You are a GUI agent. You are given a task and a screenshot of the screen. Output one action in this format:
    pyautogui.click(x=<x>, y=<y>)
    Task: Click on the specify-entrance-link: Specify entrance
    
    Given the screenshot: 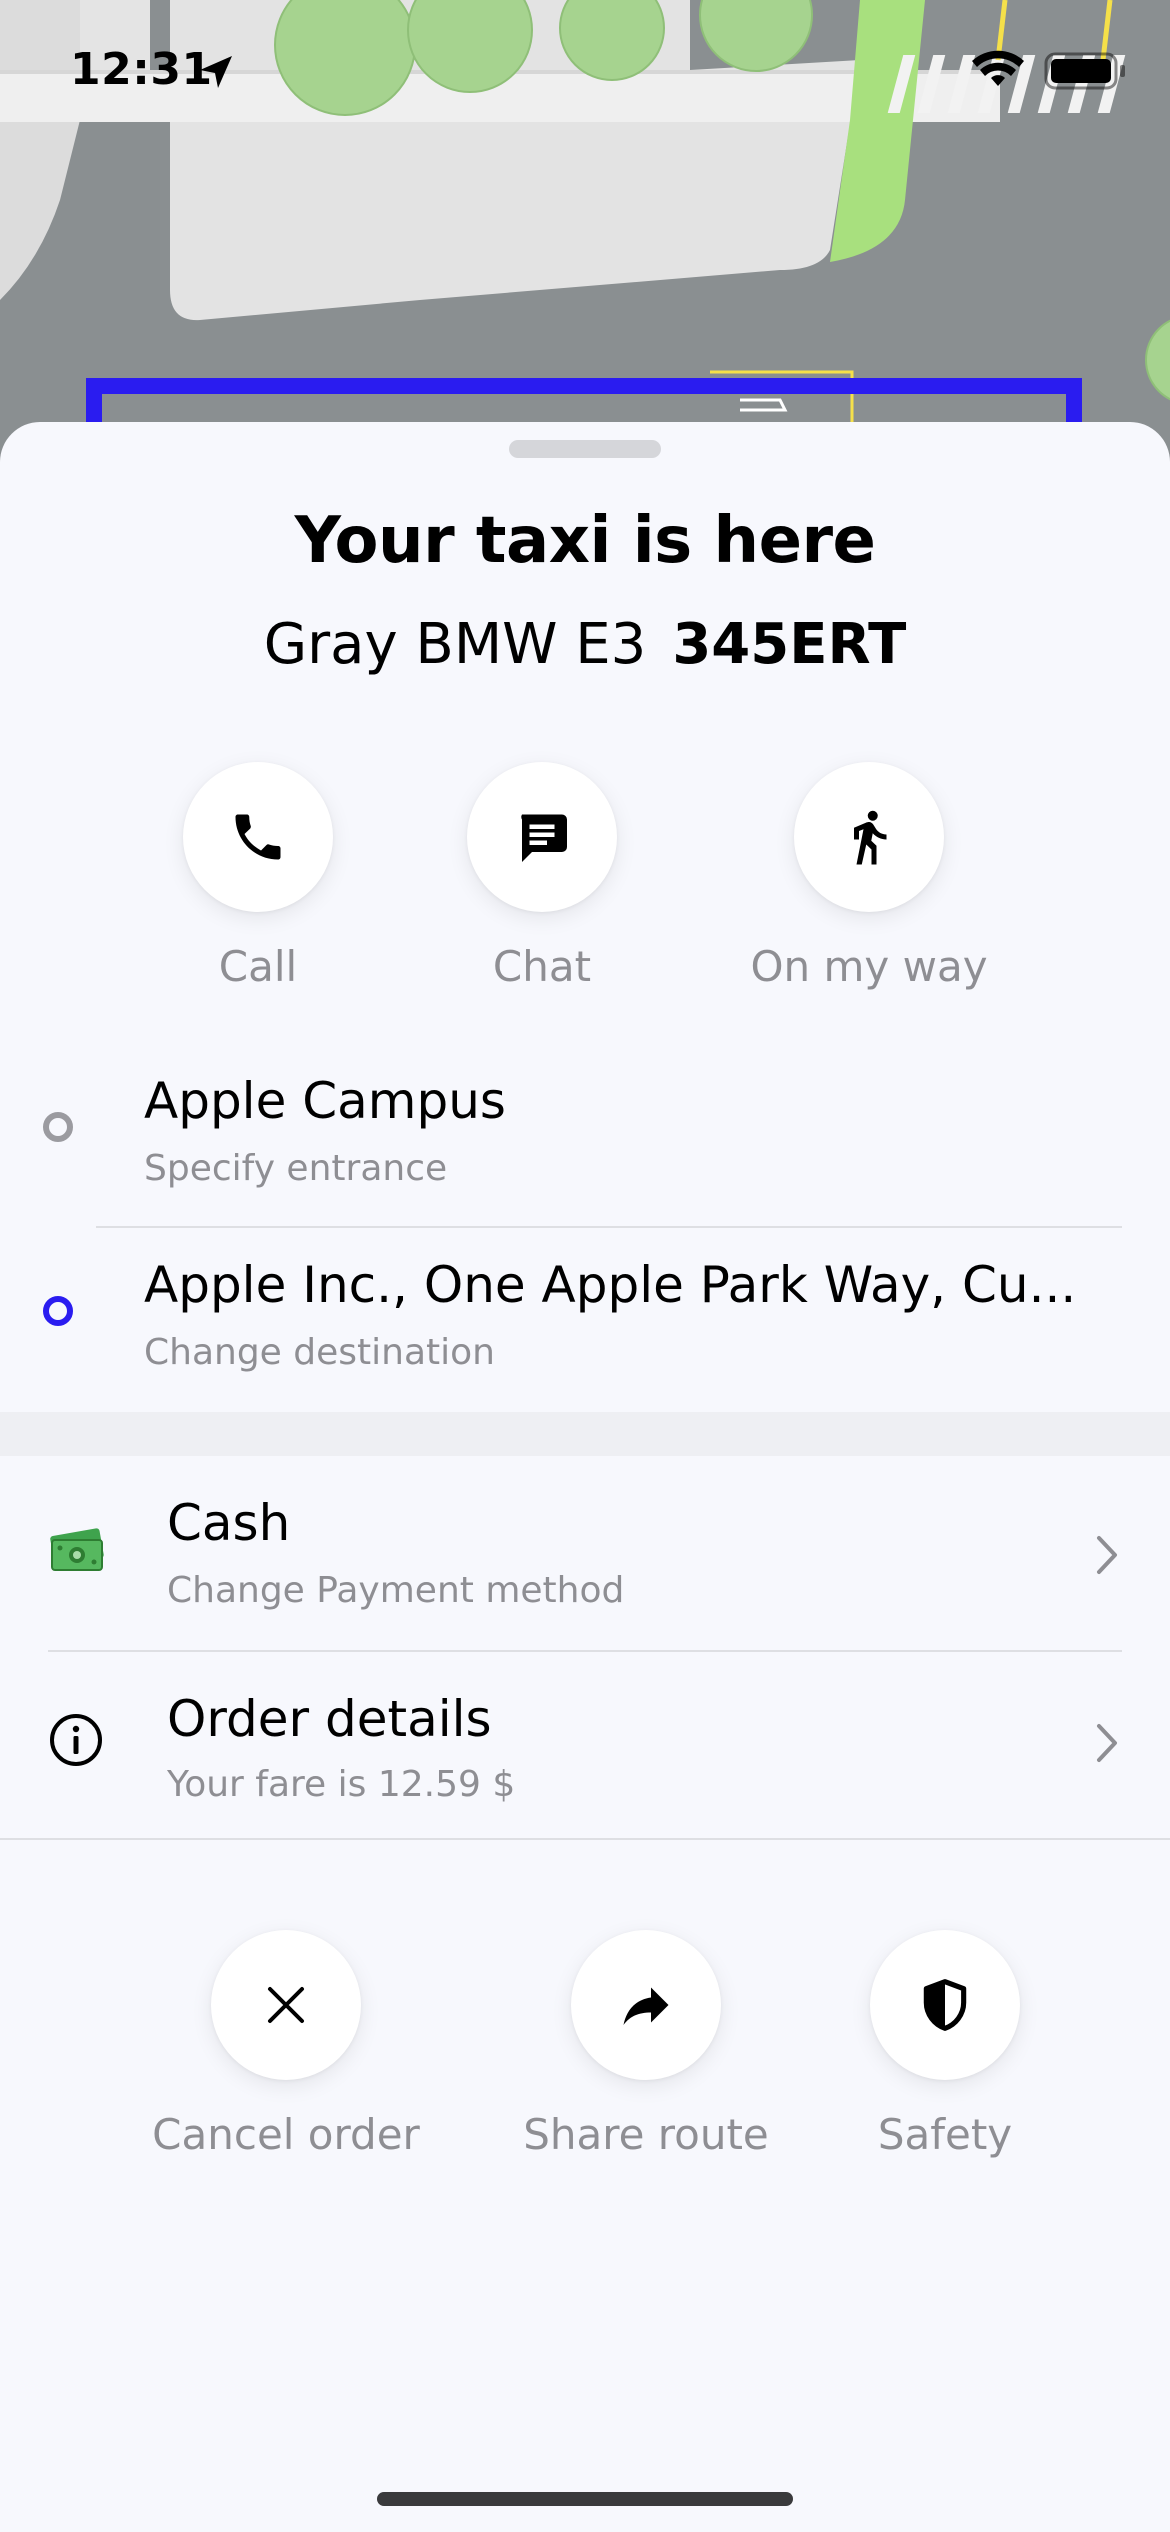 What is the action you would take?
    pyautogui.click(x=295, y=1168)
    